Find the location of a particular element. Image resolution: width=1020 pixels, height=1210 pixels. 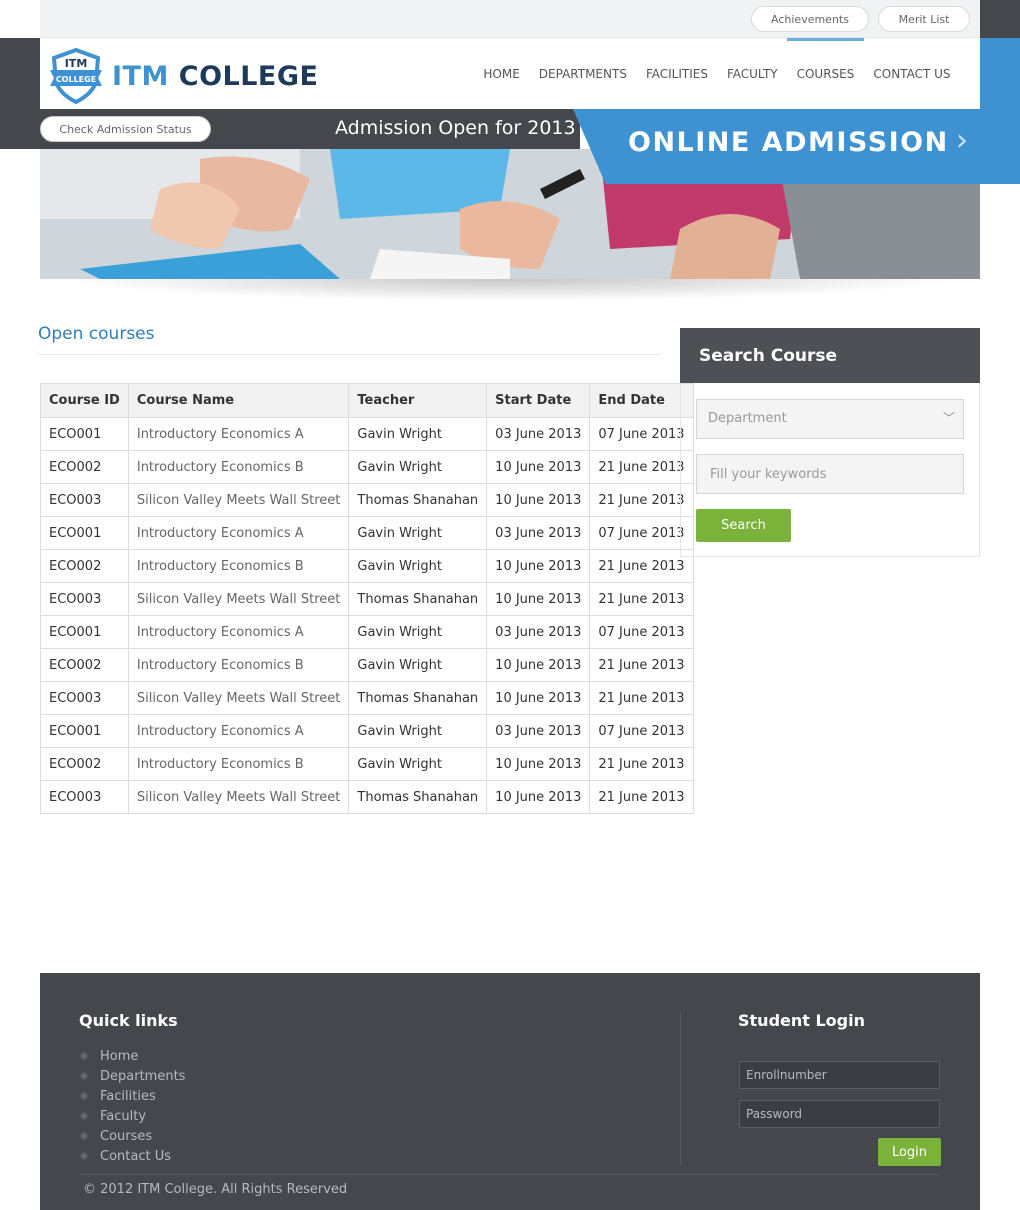

merit-list-link: Merit List is located at coordinates (924, 19).